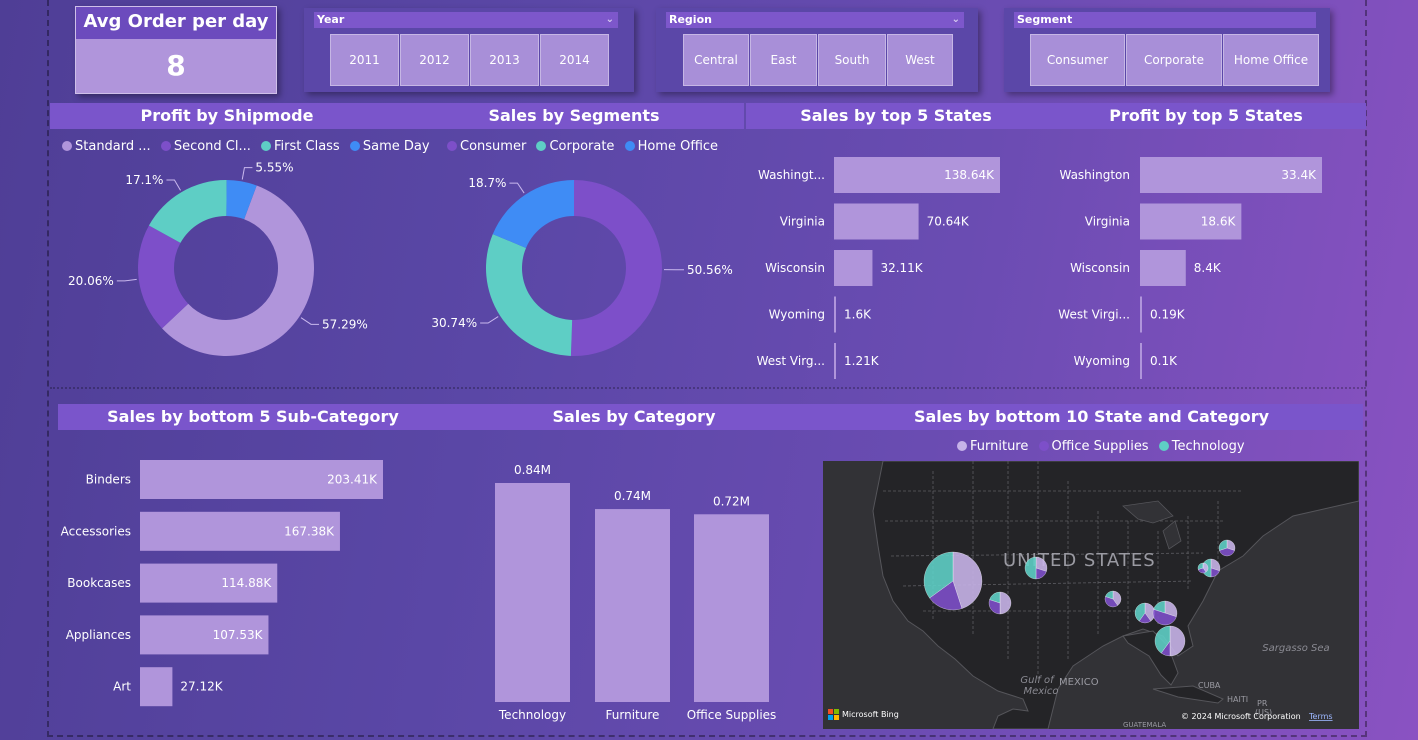 This screenshot has height=740, width=1418. Describe the element at coordinates (227, 116) in the screenshot. I see `shipmode-title: Profit by Shipmode` at that location.